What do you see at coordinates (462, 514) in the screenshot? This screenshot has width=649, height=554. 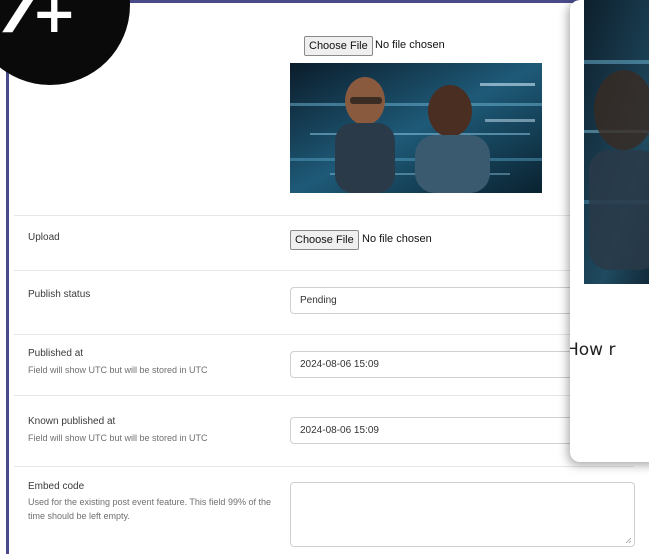 I see `embed-code-textarea` at bounding box center [462, 514].